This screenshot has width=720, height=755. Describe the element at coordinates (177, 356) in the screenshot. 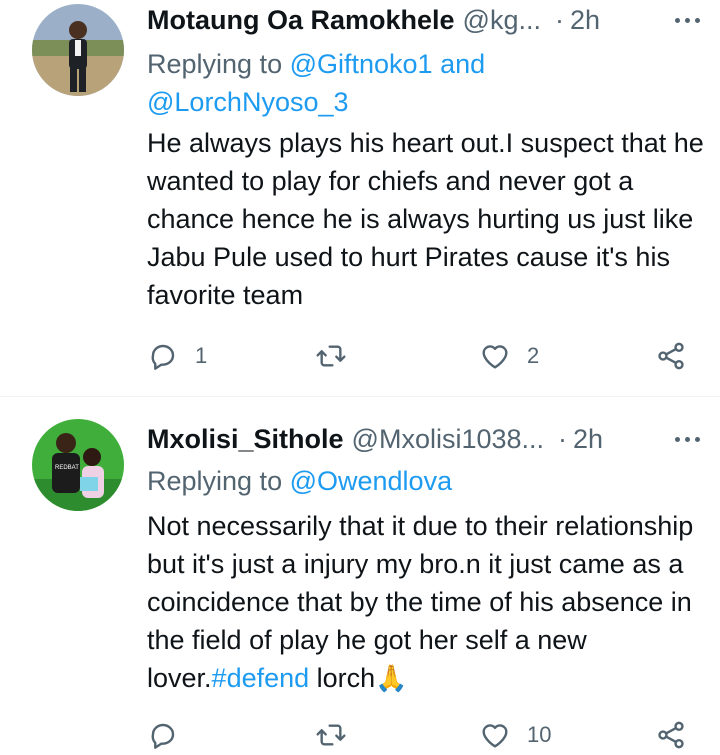

I see `reply-button: 1` at that location.